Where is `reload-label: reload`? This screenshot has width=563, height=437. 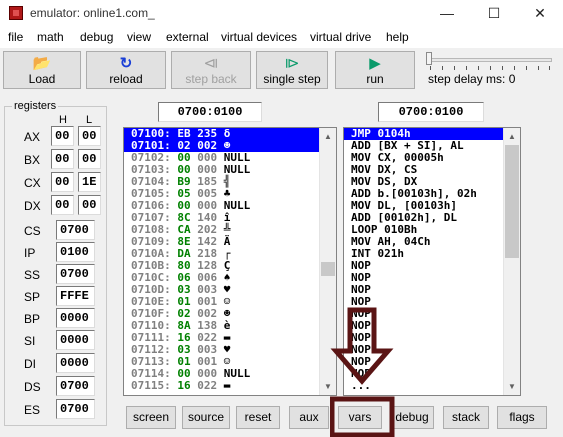
reload-label: reload is located at coordinates (126, 79).